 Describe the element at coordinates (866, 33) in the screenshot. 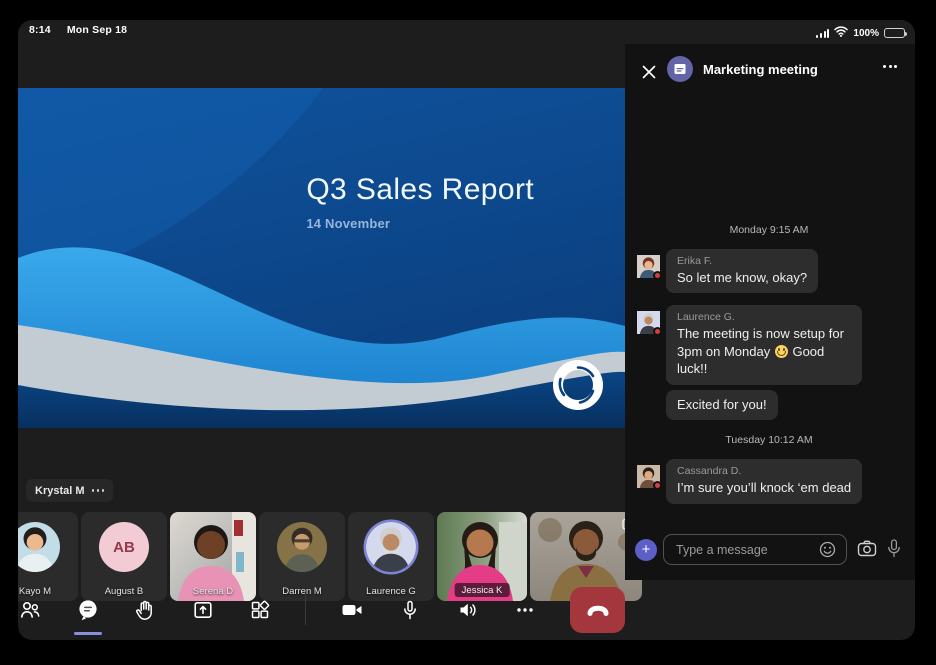

I see `battery-percent: 100%` at that location.